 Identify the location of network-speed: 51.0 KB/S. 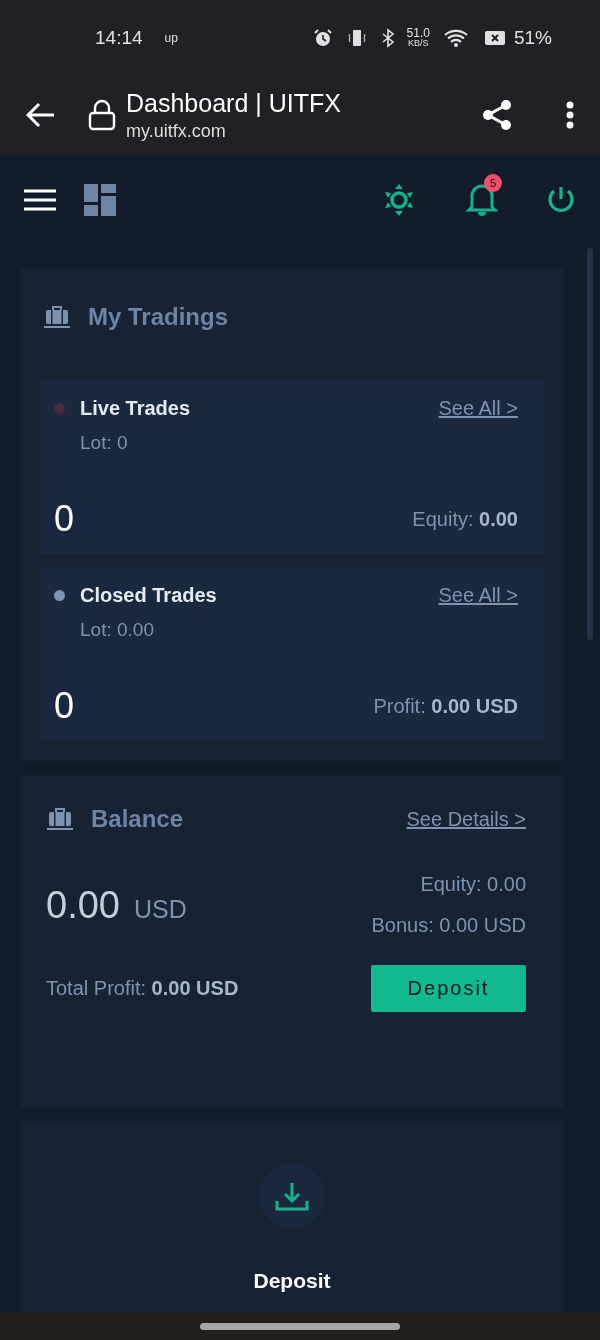
(418, 37).